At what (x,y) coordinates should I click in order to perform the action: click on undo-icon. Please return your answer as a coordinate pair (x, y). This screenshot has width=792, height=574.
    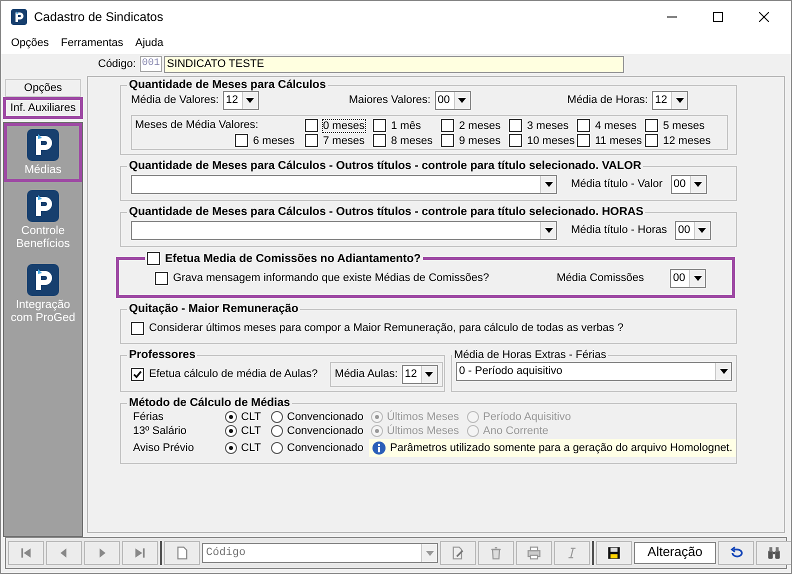
    Looking at the image, I should click on (736, 553).